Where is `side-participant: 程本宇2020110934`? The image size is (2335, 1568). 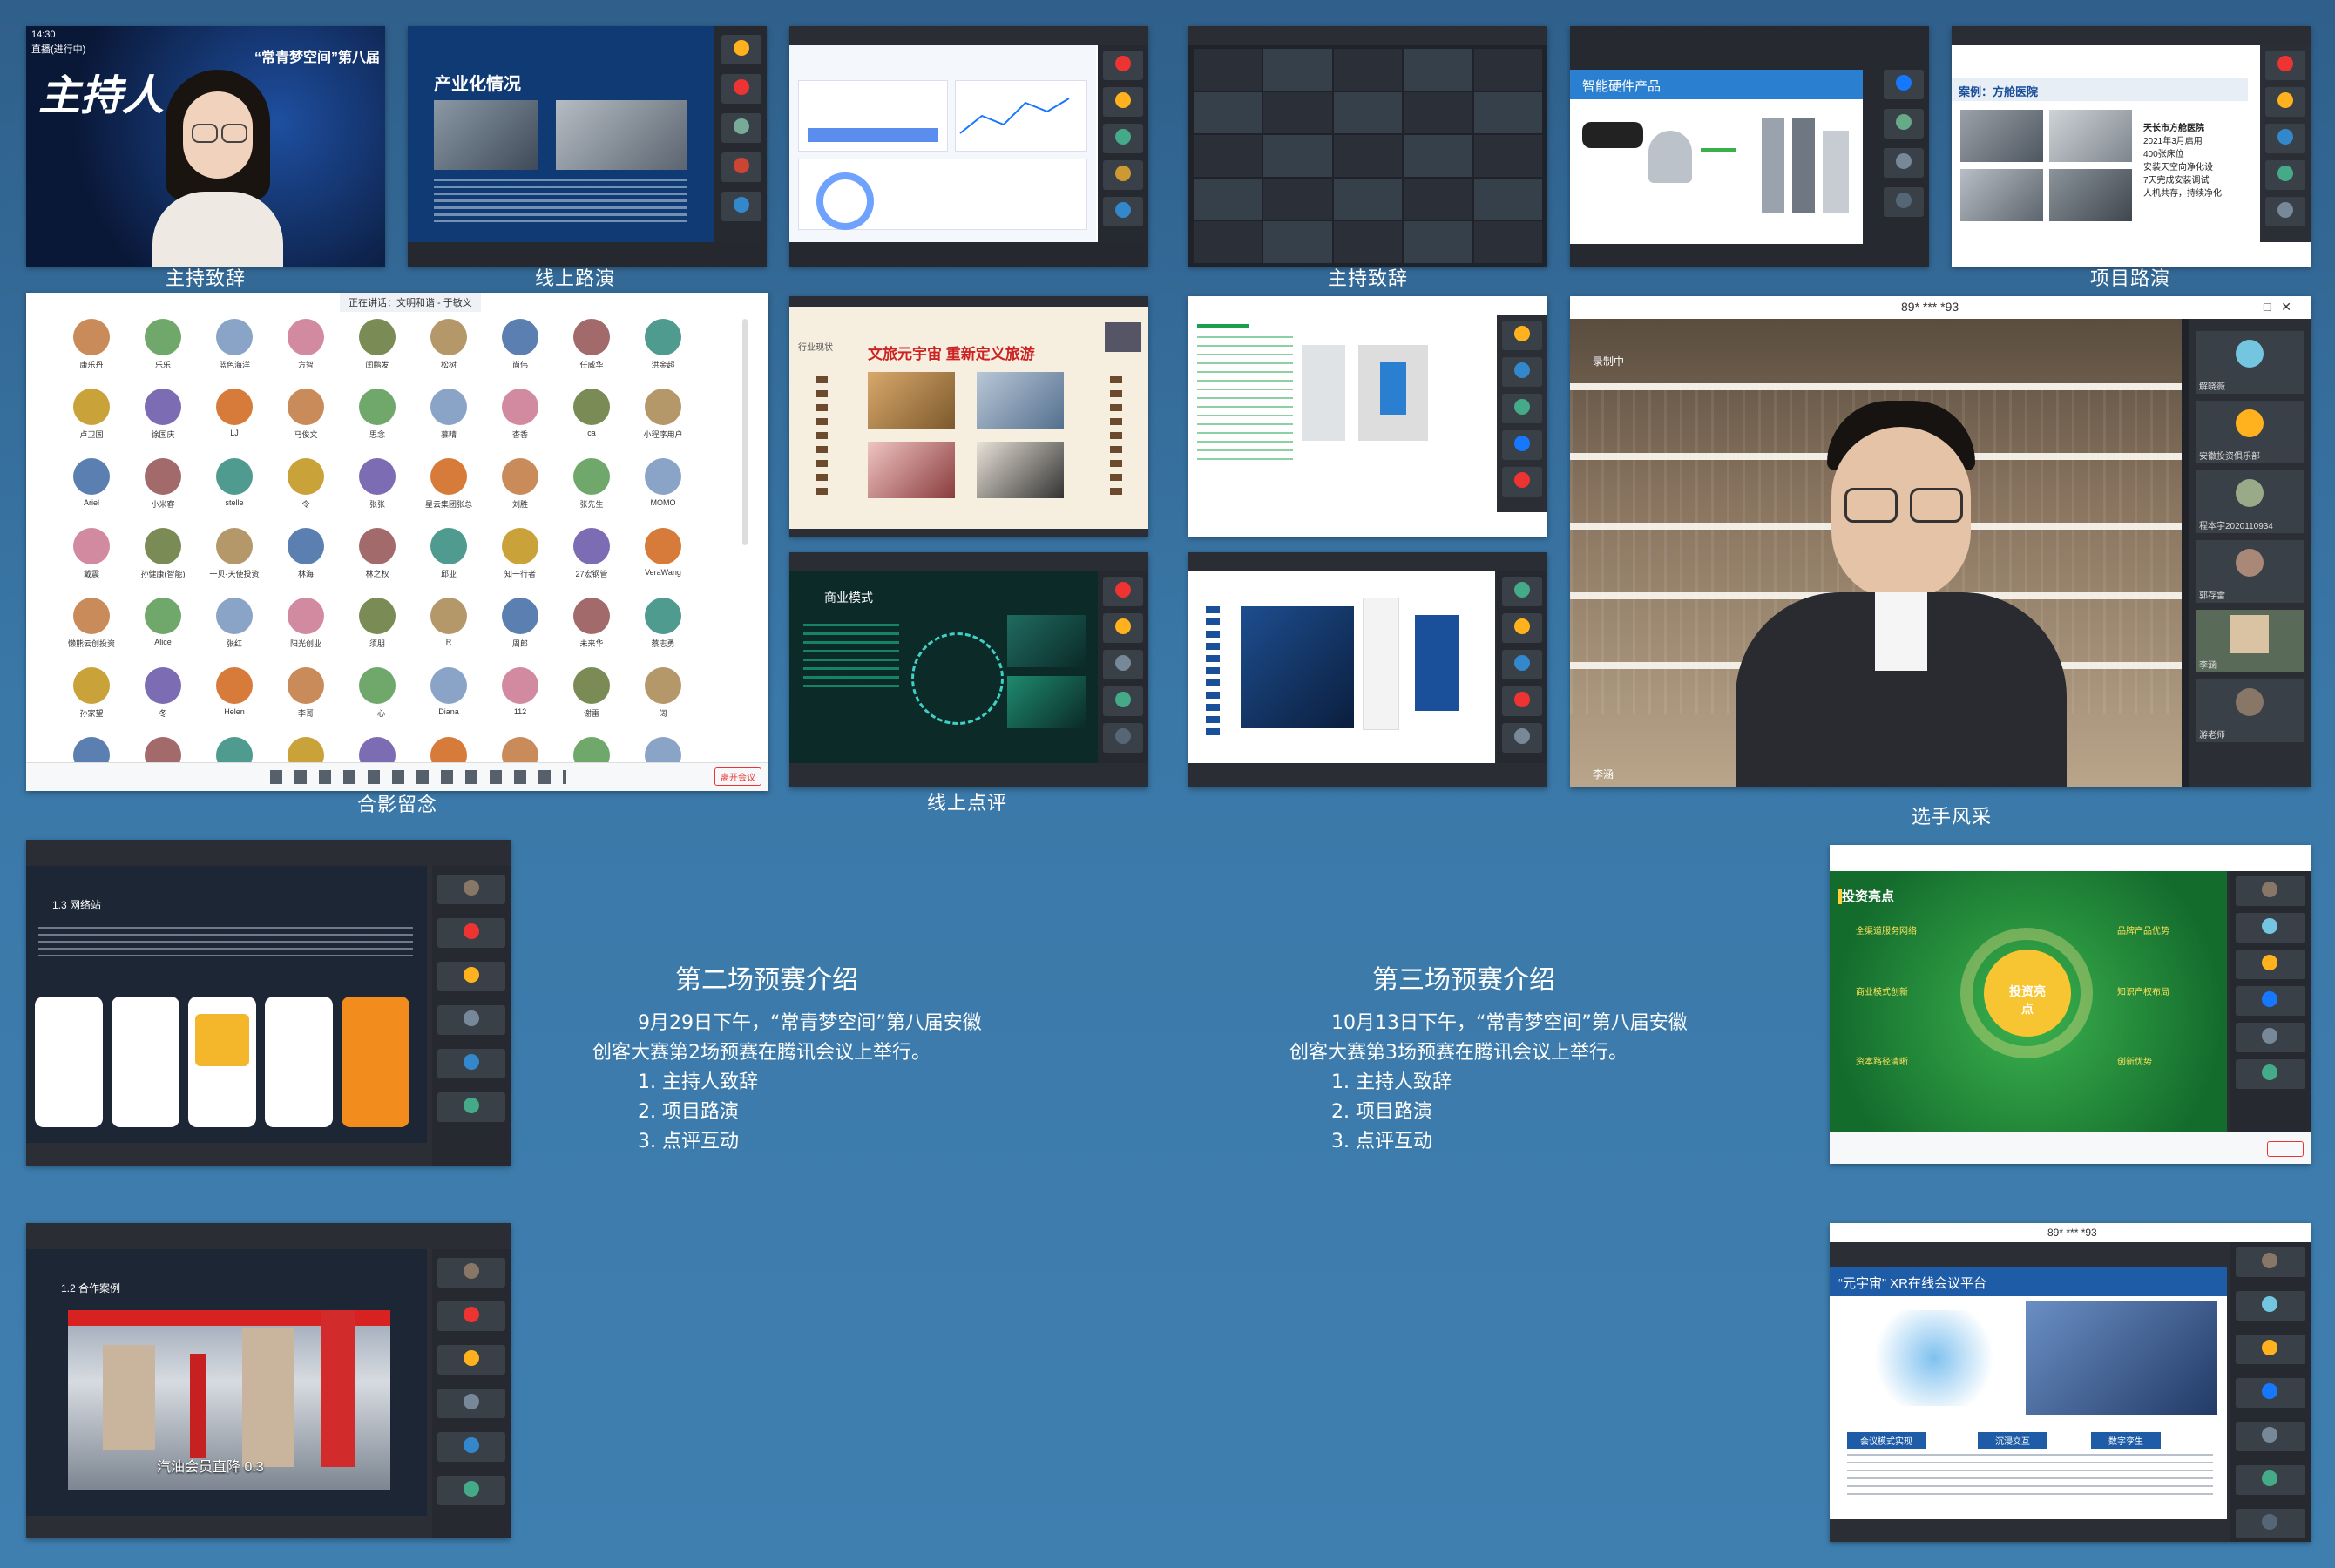 side-participant: 程本宇2020110934 is located at coordinates (2250, 501).